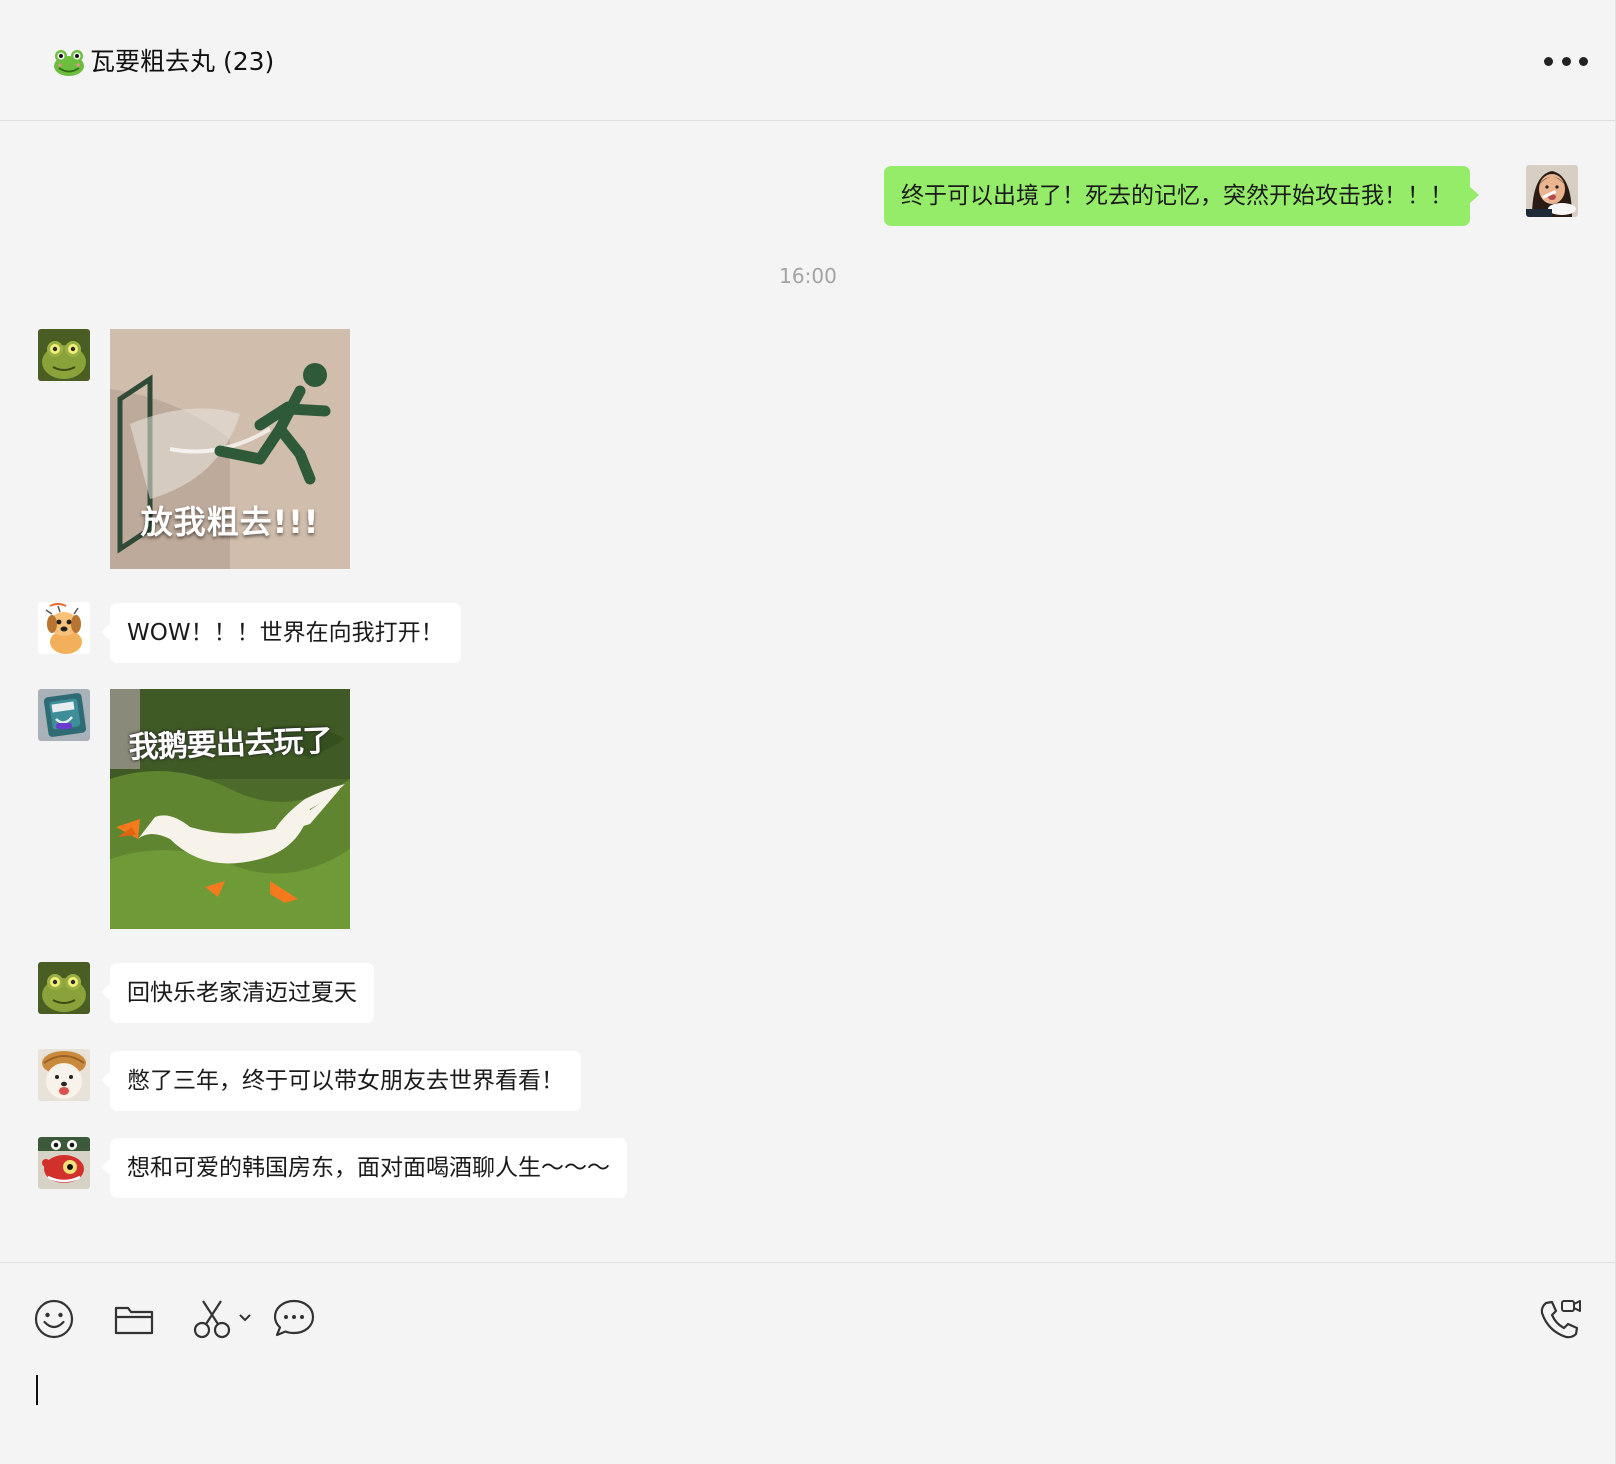 The image size is (1616, 1464). I want to click on sticker-caption: 我鹅要出去玩了, so click(230, 744).